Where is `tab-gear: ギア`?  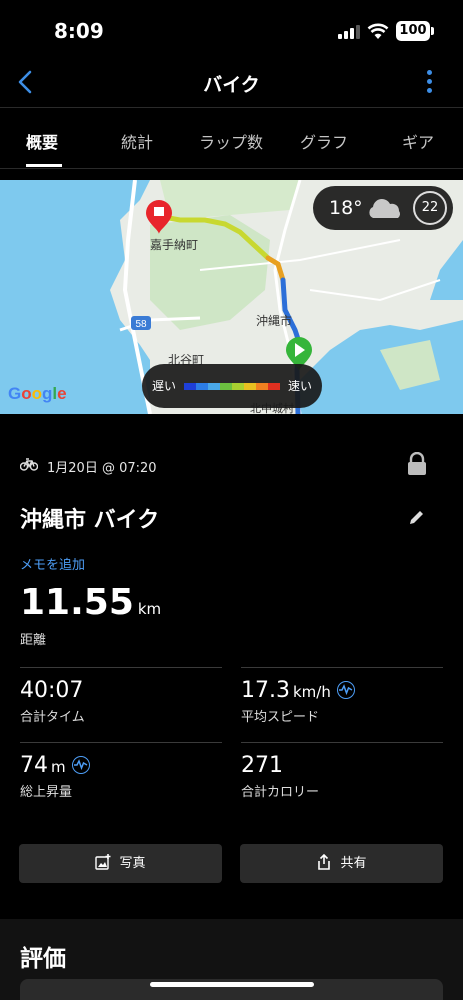 tab-gear: ギア is located at coordinates (418, 141).